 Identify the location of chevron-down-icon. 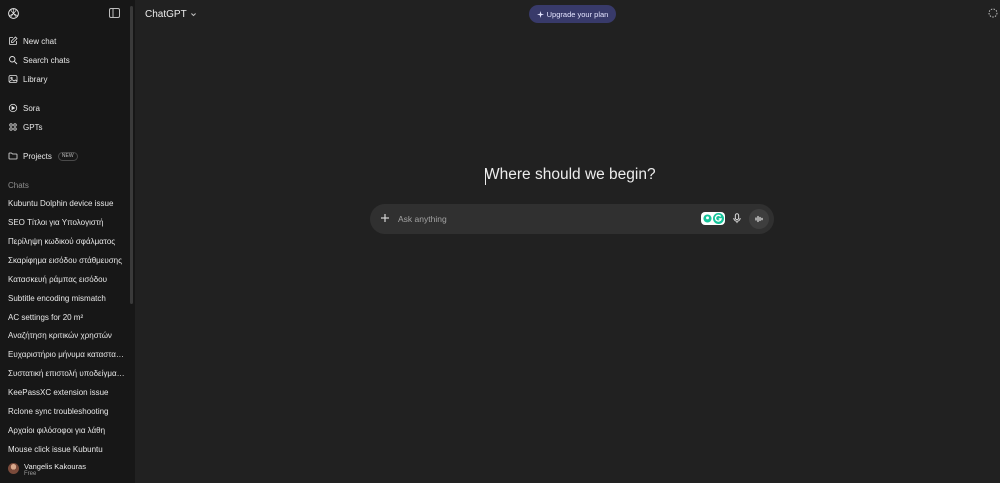
(193, 14).